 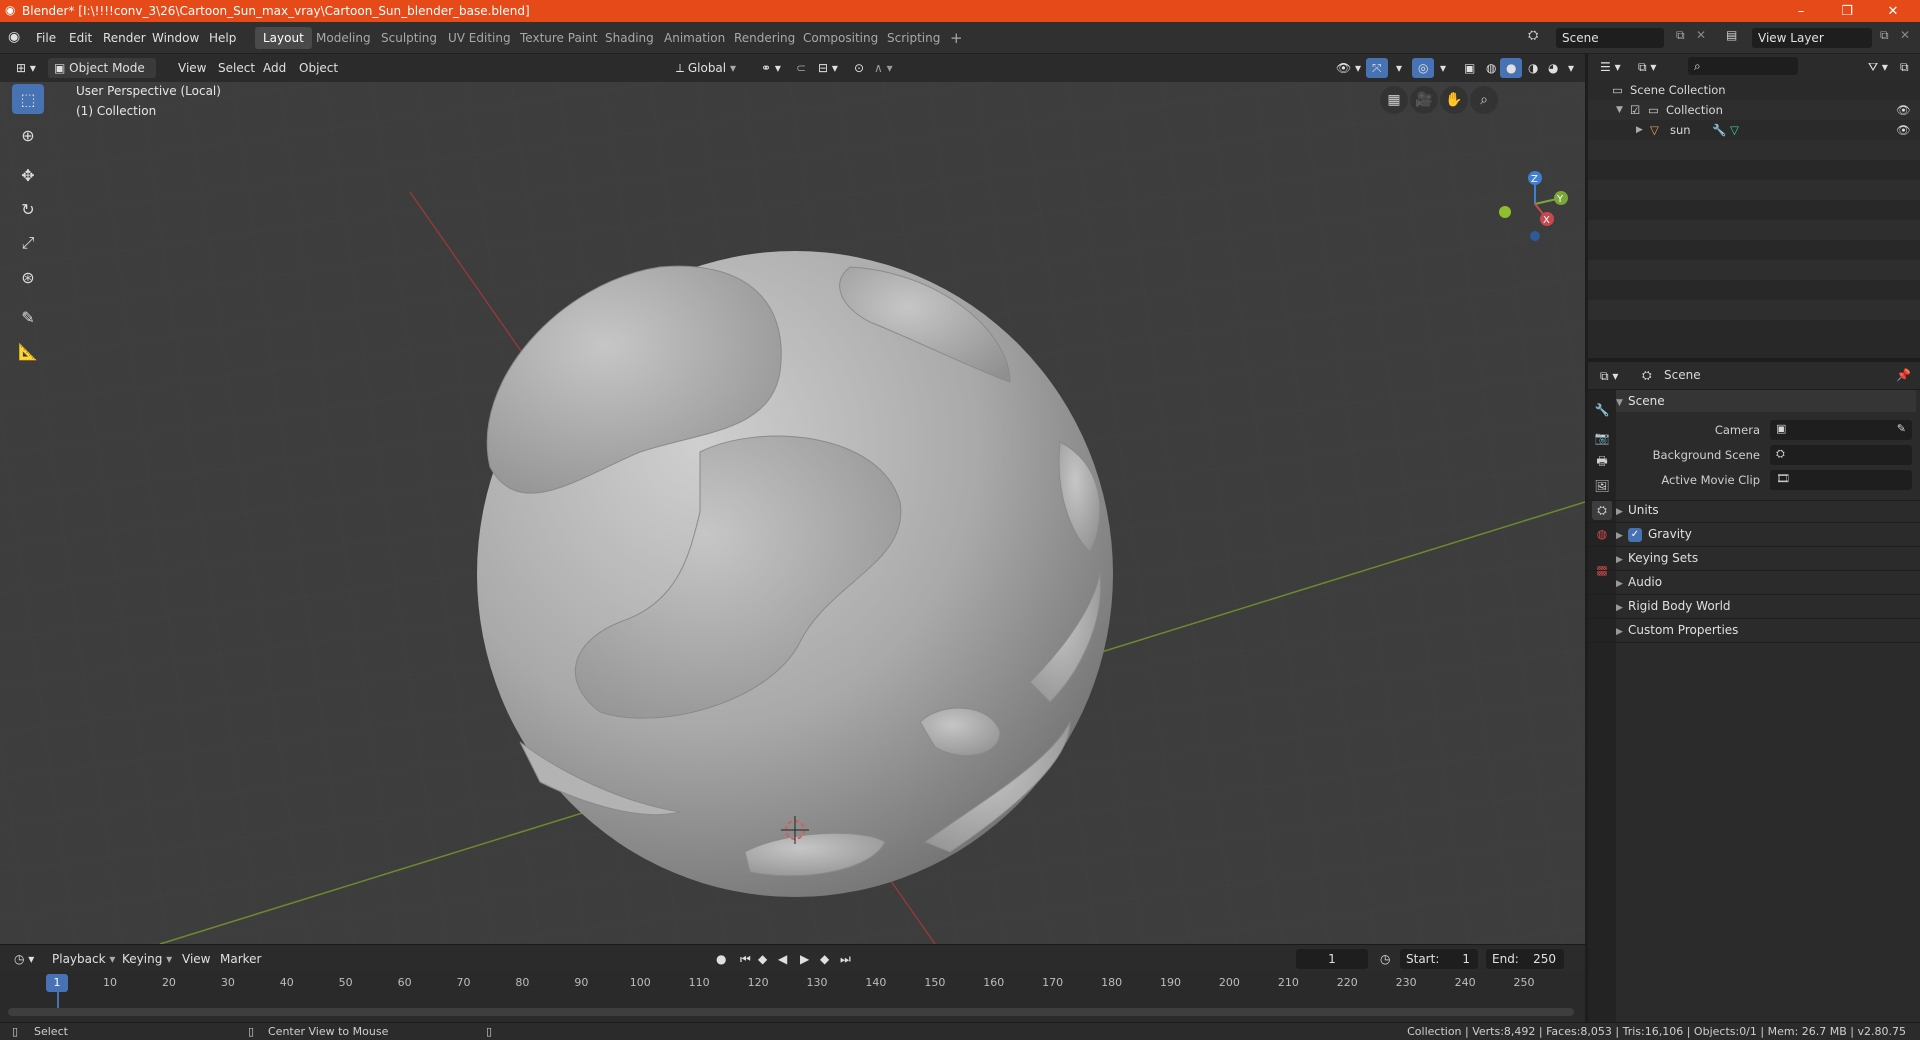 What do you see at coordinates (1903, 375) in the screenshot?
I see `pin-icon: 📌` at bounding box center [1903, 375].